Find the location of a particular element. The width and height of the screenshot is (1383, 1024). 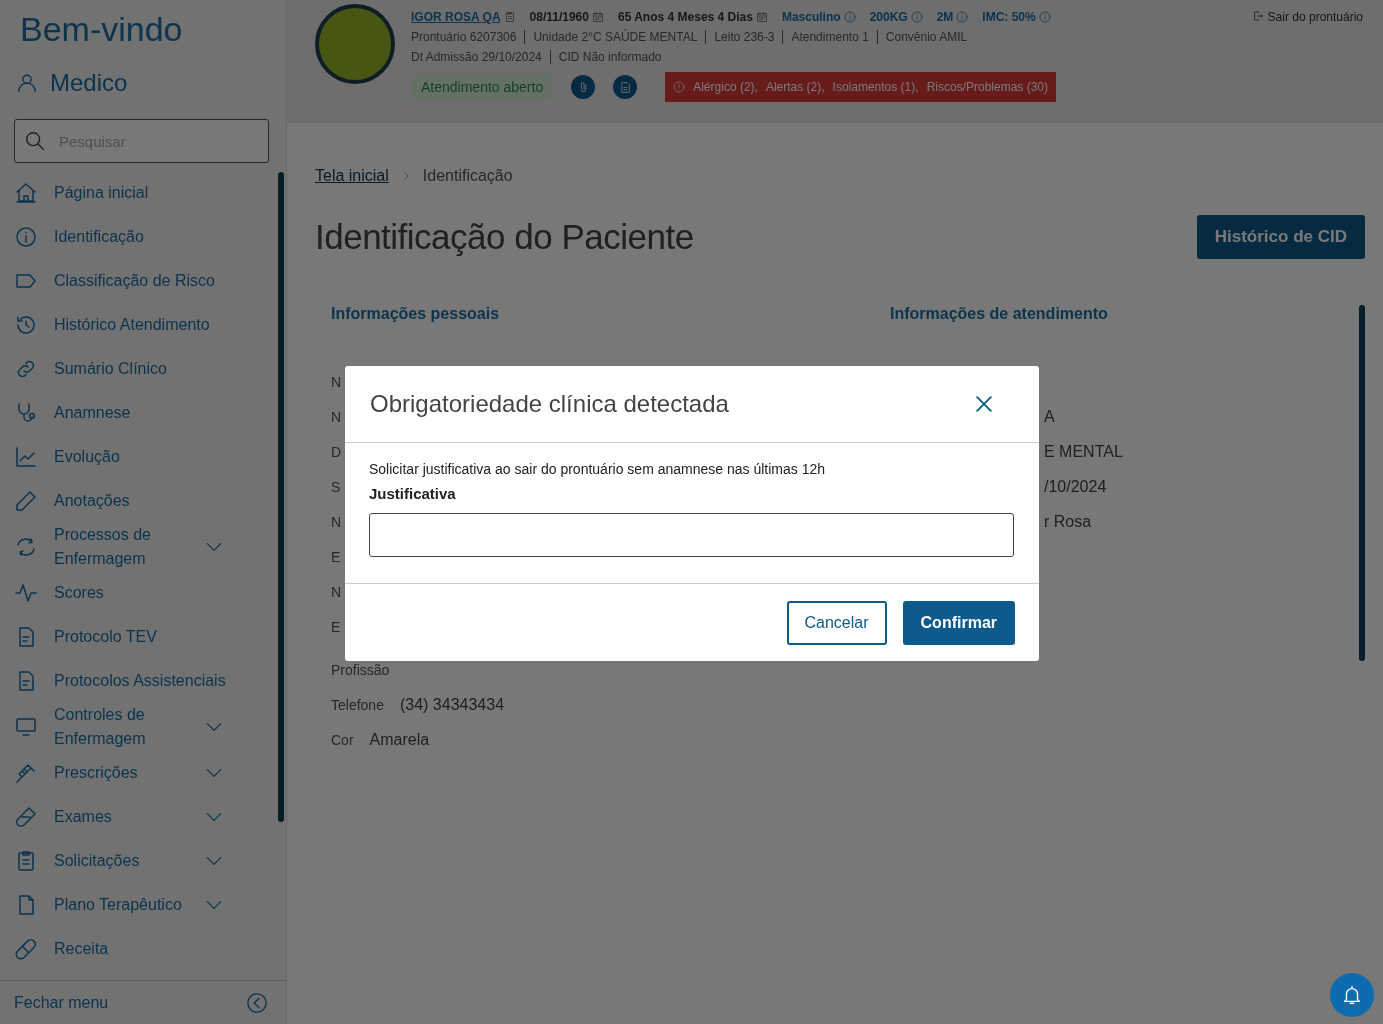

modal-message: Solicitar justificativa ao sair do prontuário sem anamnese nas últimas 12h is located at coordinates (597, 469).